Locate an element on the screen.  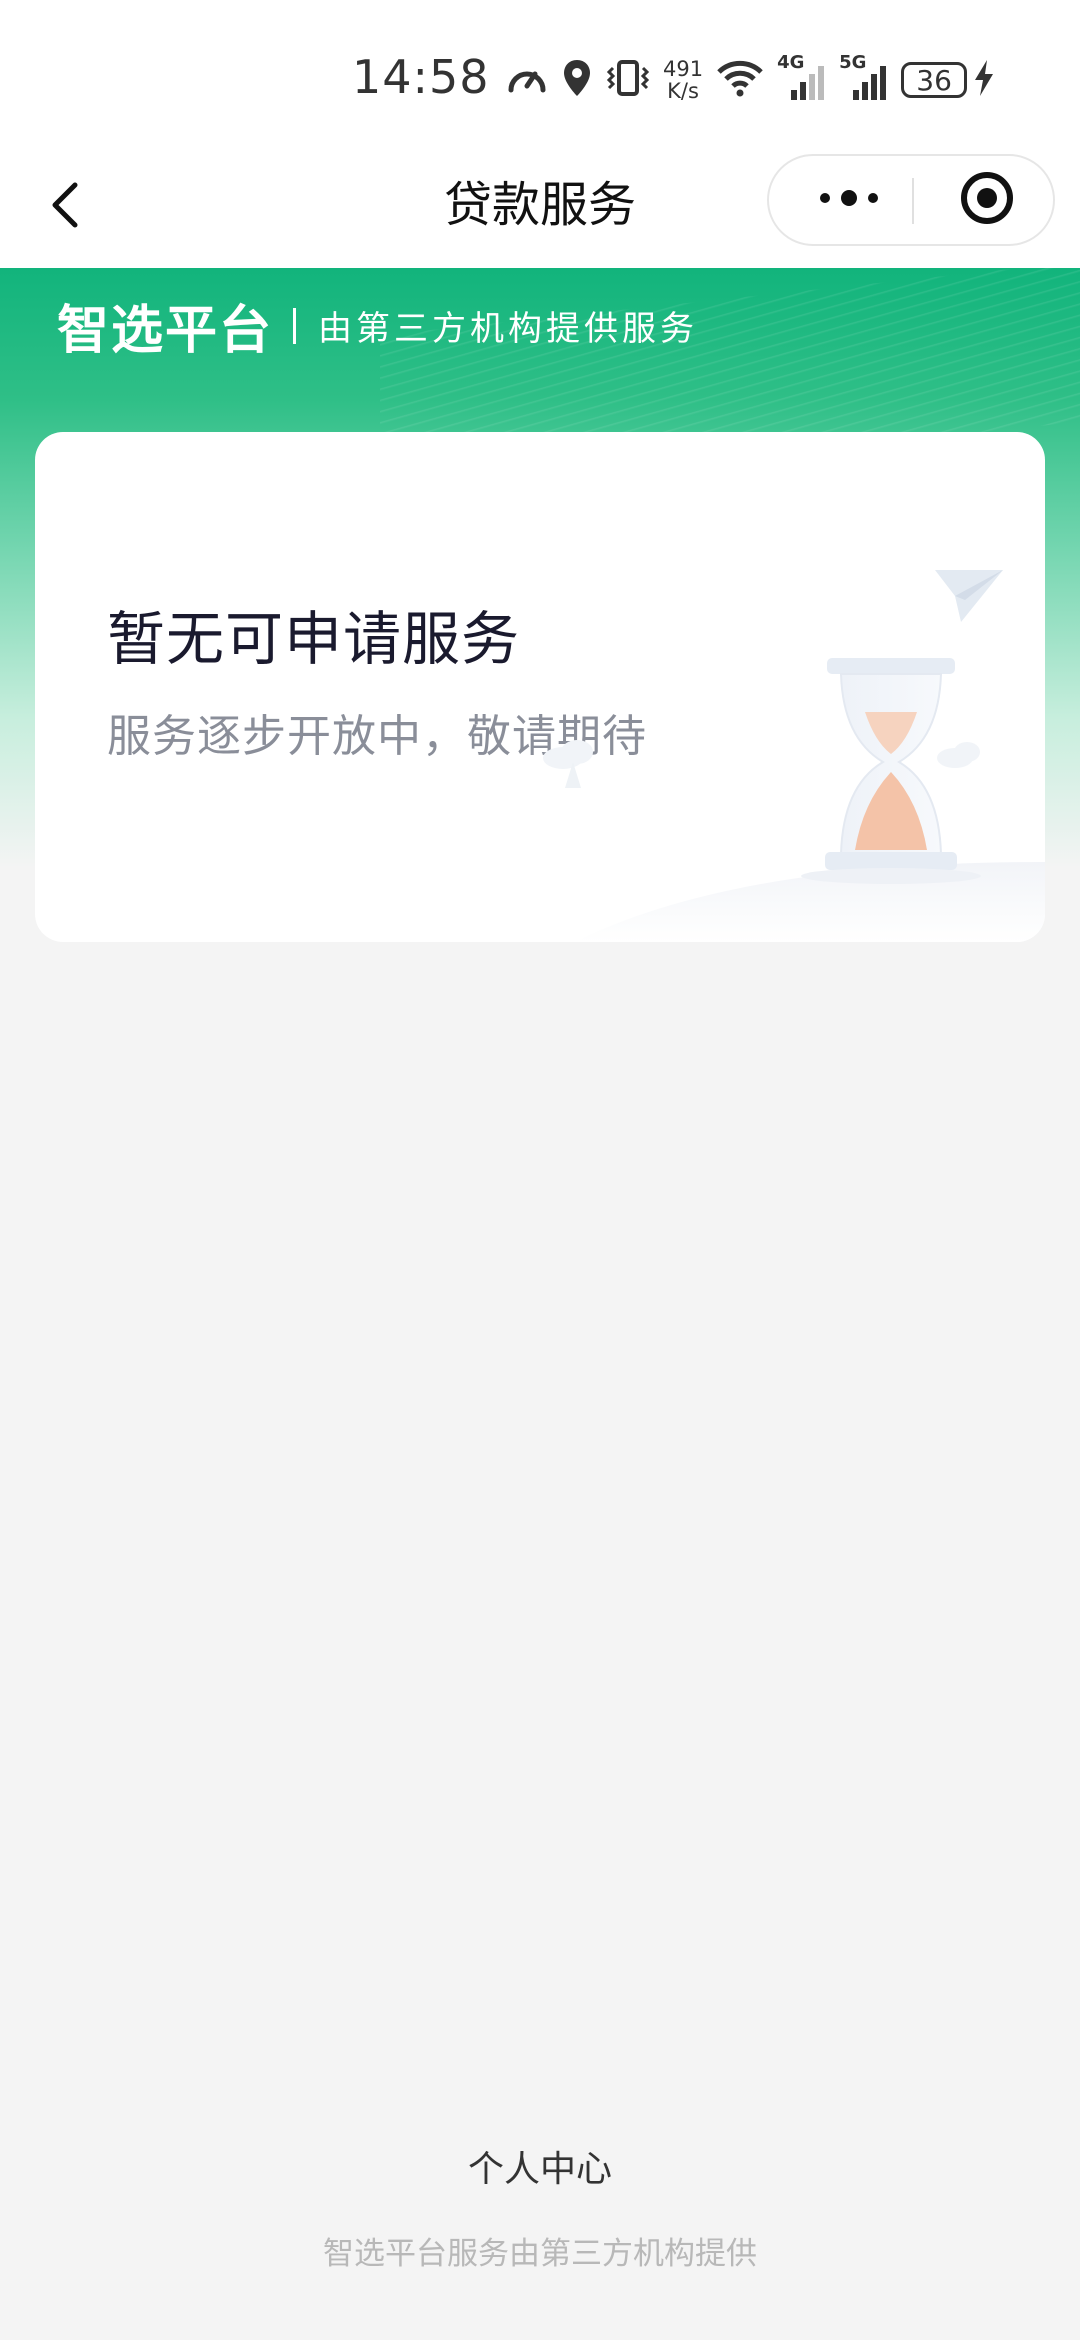
brand-bar: 智选平台 由第三方机构提供服务 is located at coordinates (377, 325).